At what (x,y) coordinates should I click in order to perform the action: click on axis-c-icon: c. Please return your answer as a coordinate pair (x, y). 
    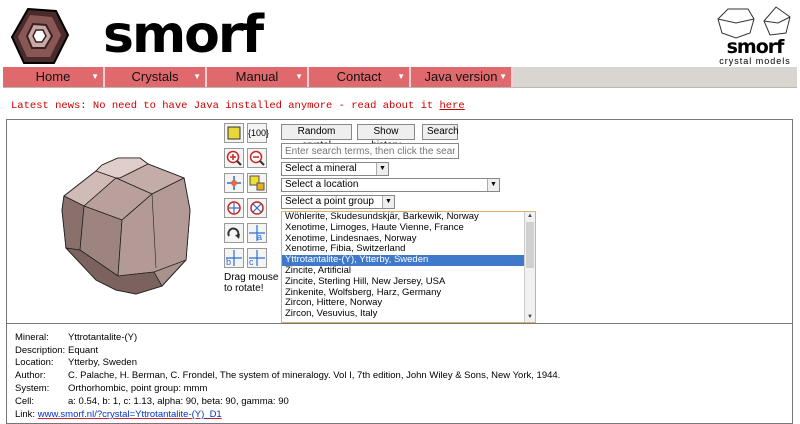
    Looking at the image, I should click on (257, 258).